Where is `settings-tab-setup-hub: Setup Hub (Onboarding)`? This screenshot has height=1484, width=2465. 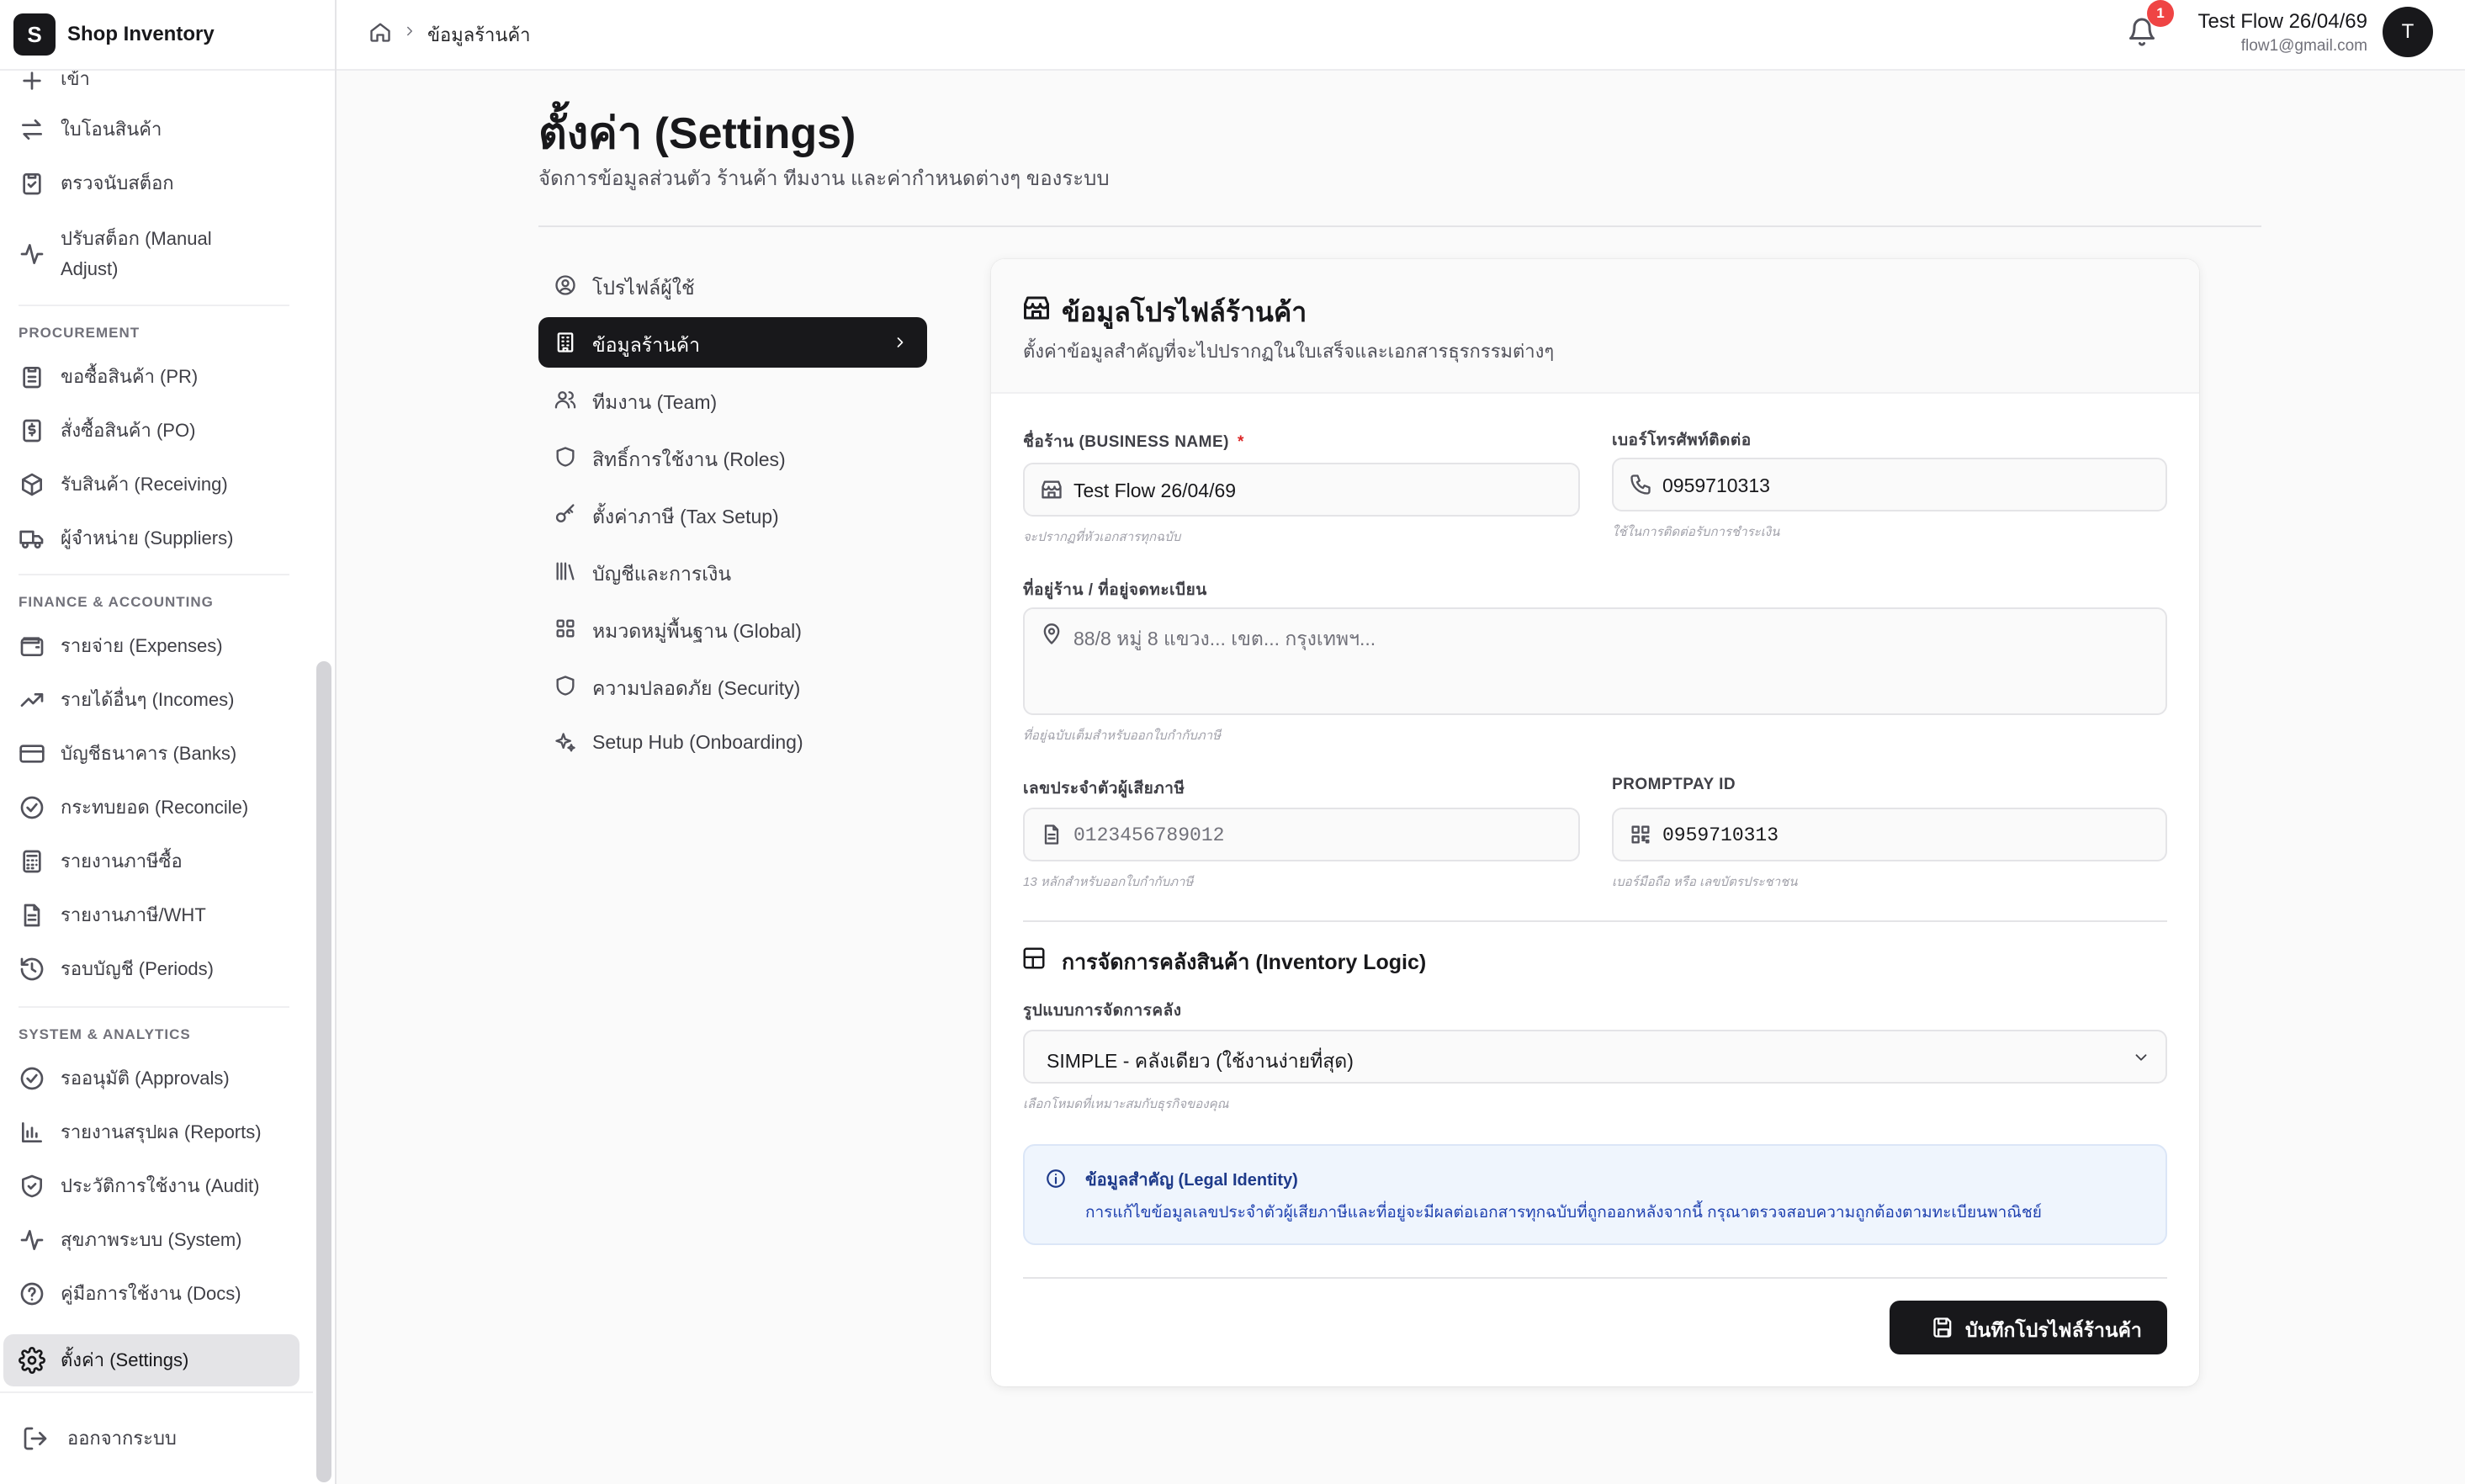
settings-tab-setup-hub: Setup Hub (Onboarding) is located at coordinates (732, 743).